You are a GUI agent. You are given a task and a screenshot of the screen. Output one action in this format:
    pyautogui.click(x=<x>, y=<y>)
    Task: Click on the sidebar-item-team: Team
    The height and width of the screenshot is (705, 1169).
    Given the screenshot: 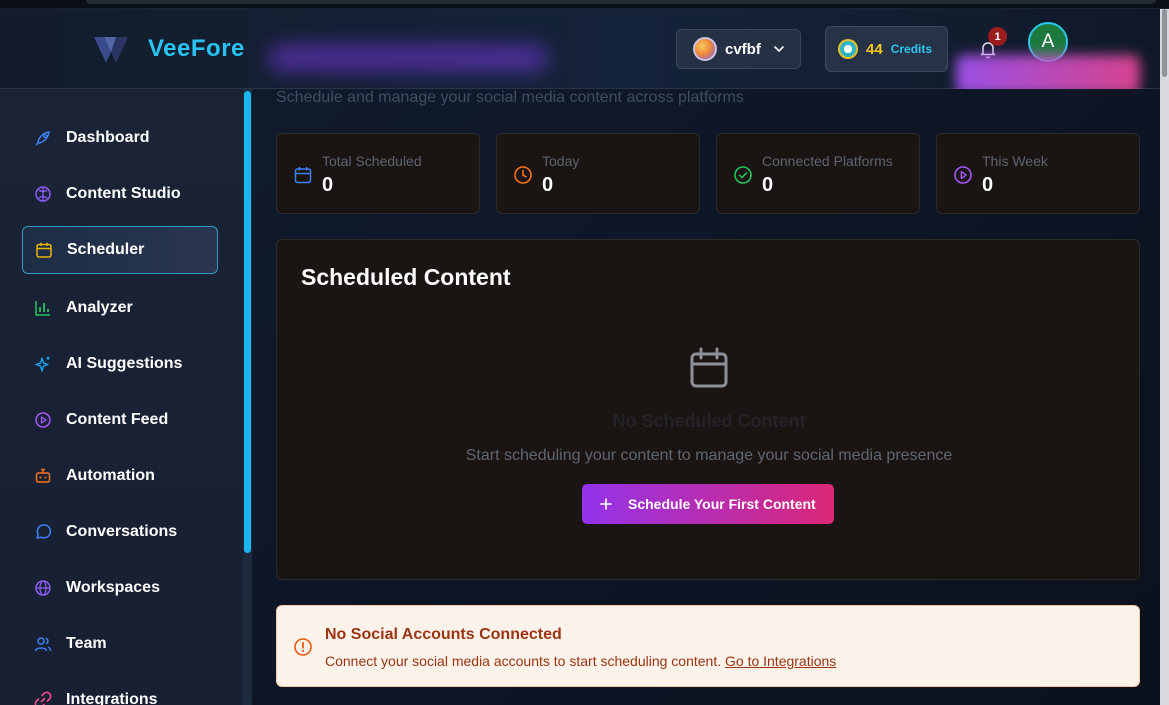 What is the action you would take?
    pyautogui.click(x=120, y=644)
    